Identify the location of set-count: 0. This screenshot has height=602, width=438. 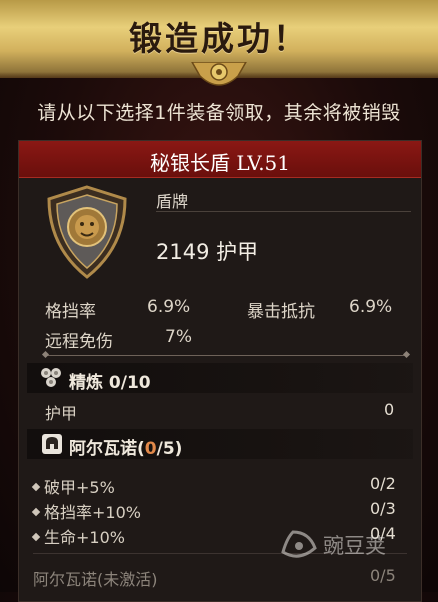
(150, 449).